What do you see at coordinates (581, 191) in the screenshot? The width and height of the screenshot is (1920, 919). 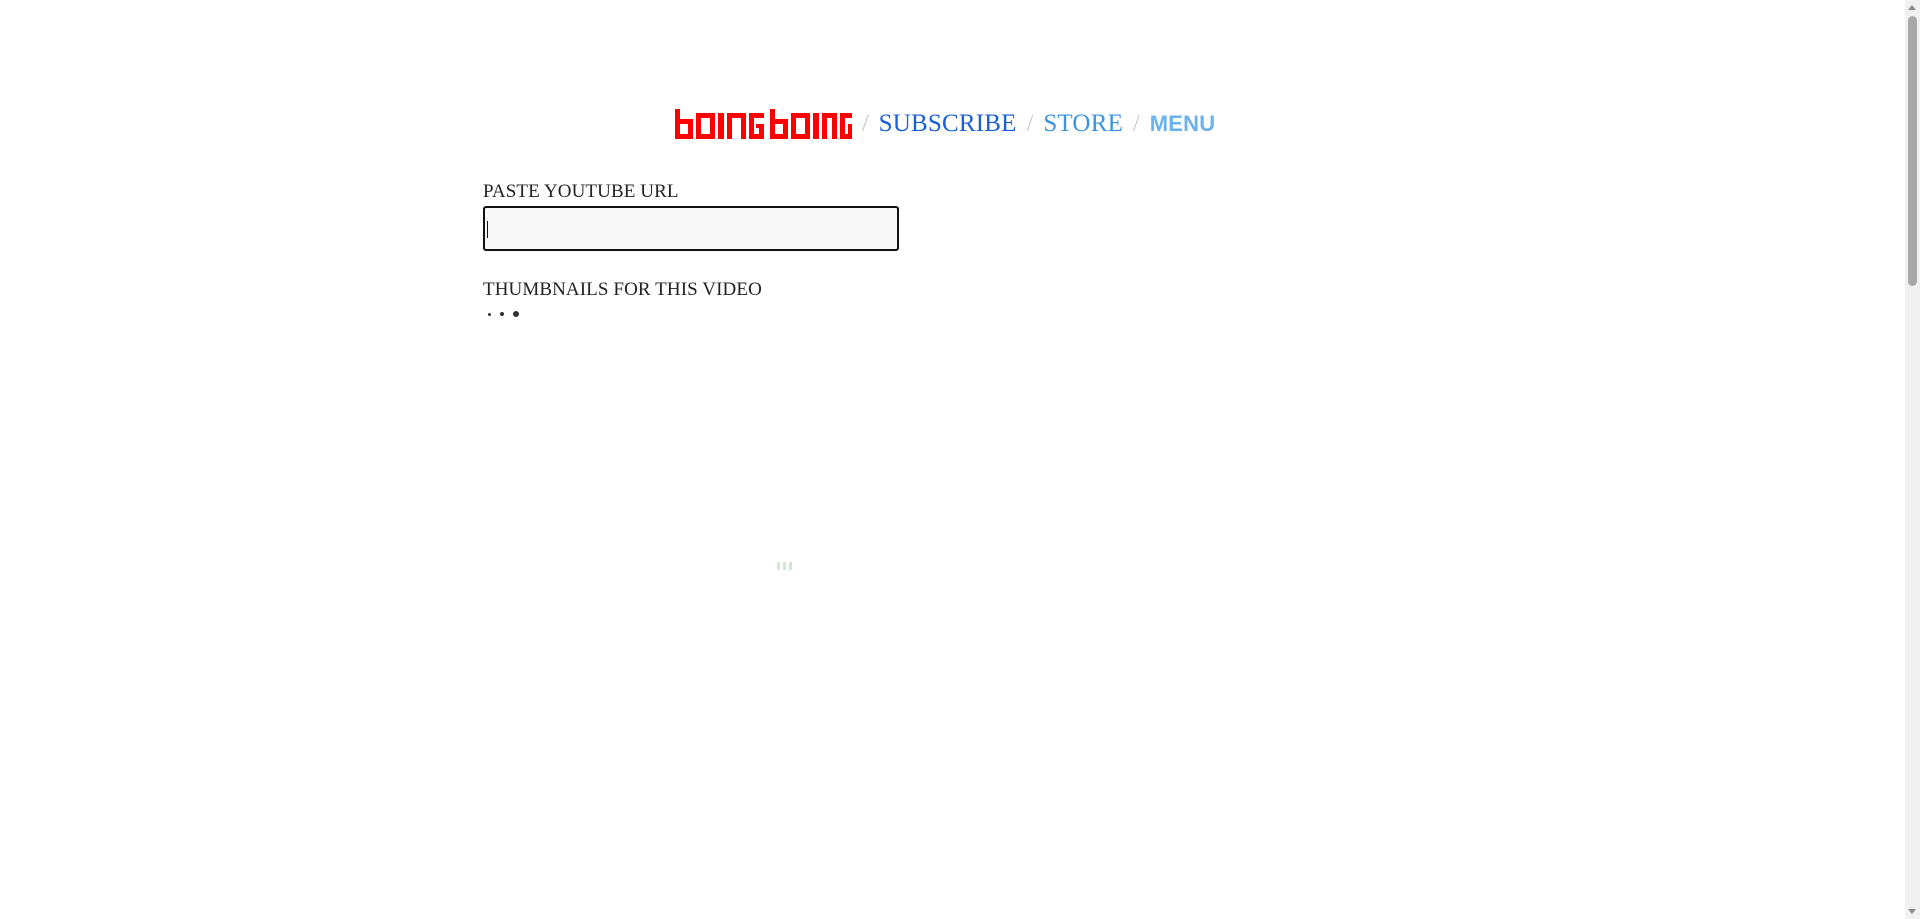 I see `youtube-url-label: PASTE YOUTUBE URL` at bounding box center [581, 191].